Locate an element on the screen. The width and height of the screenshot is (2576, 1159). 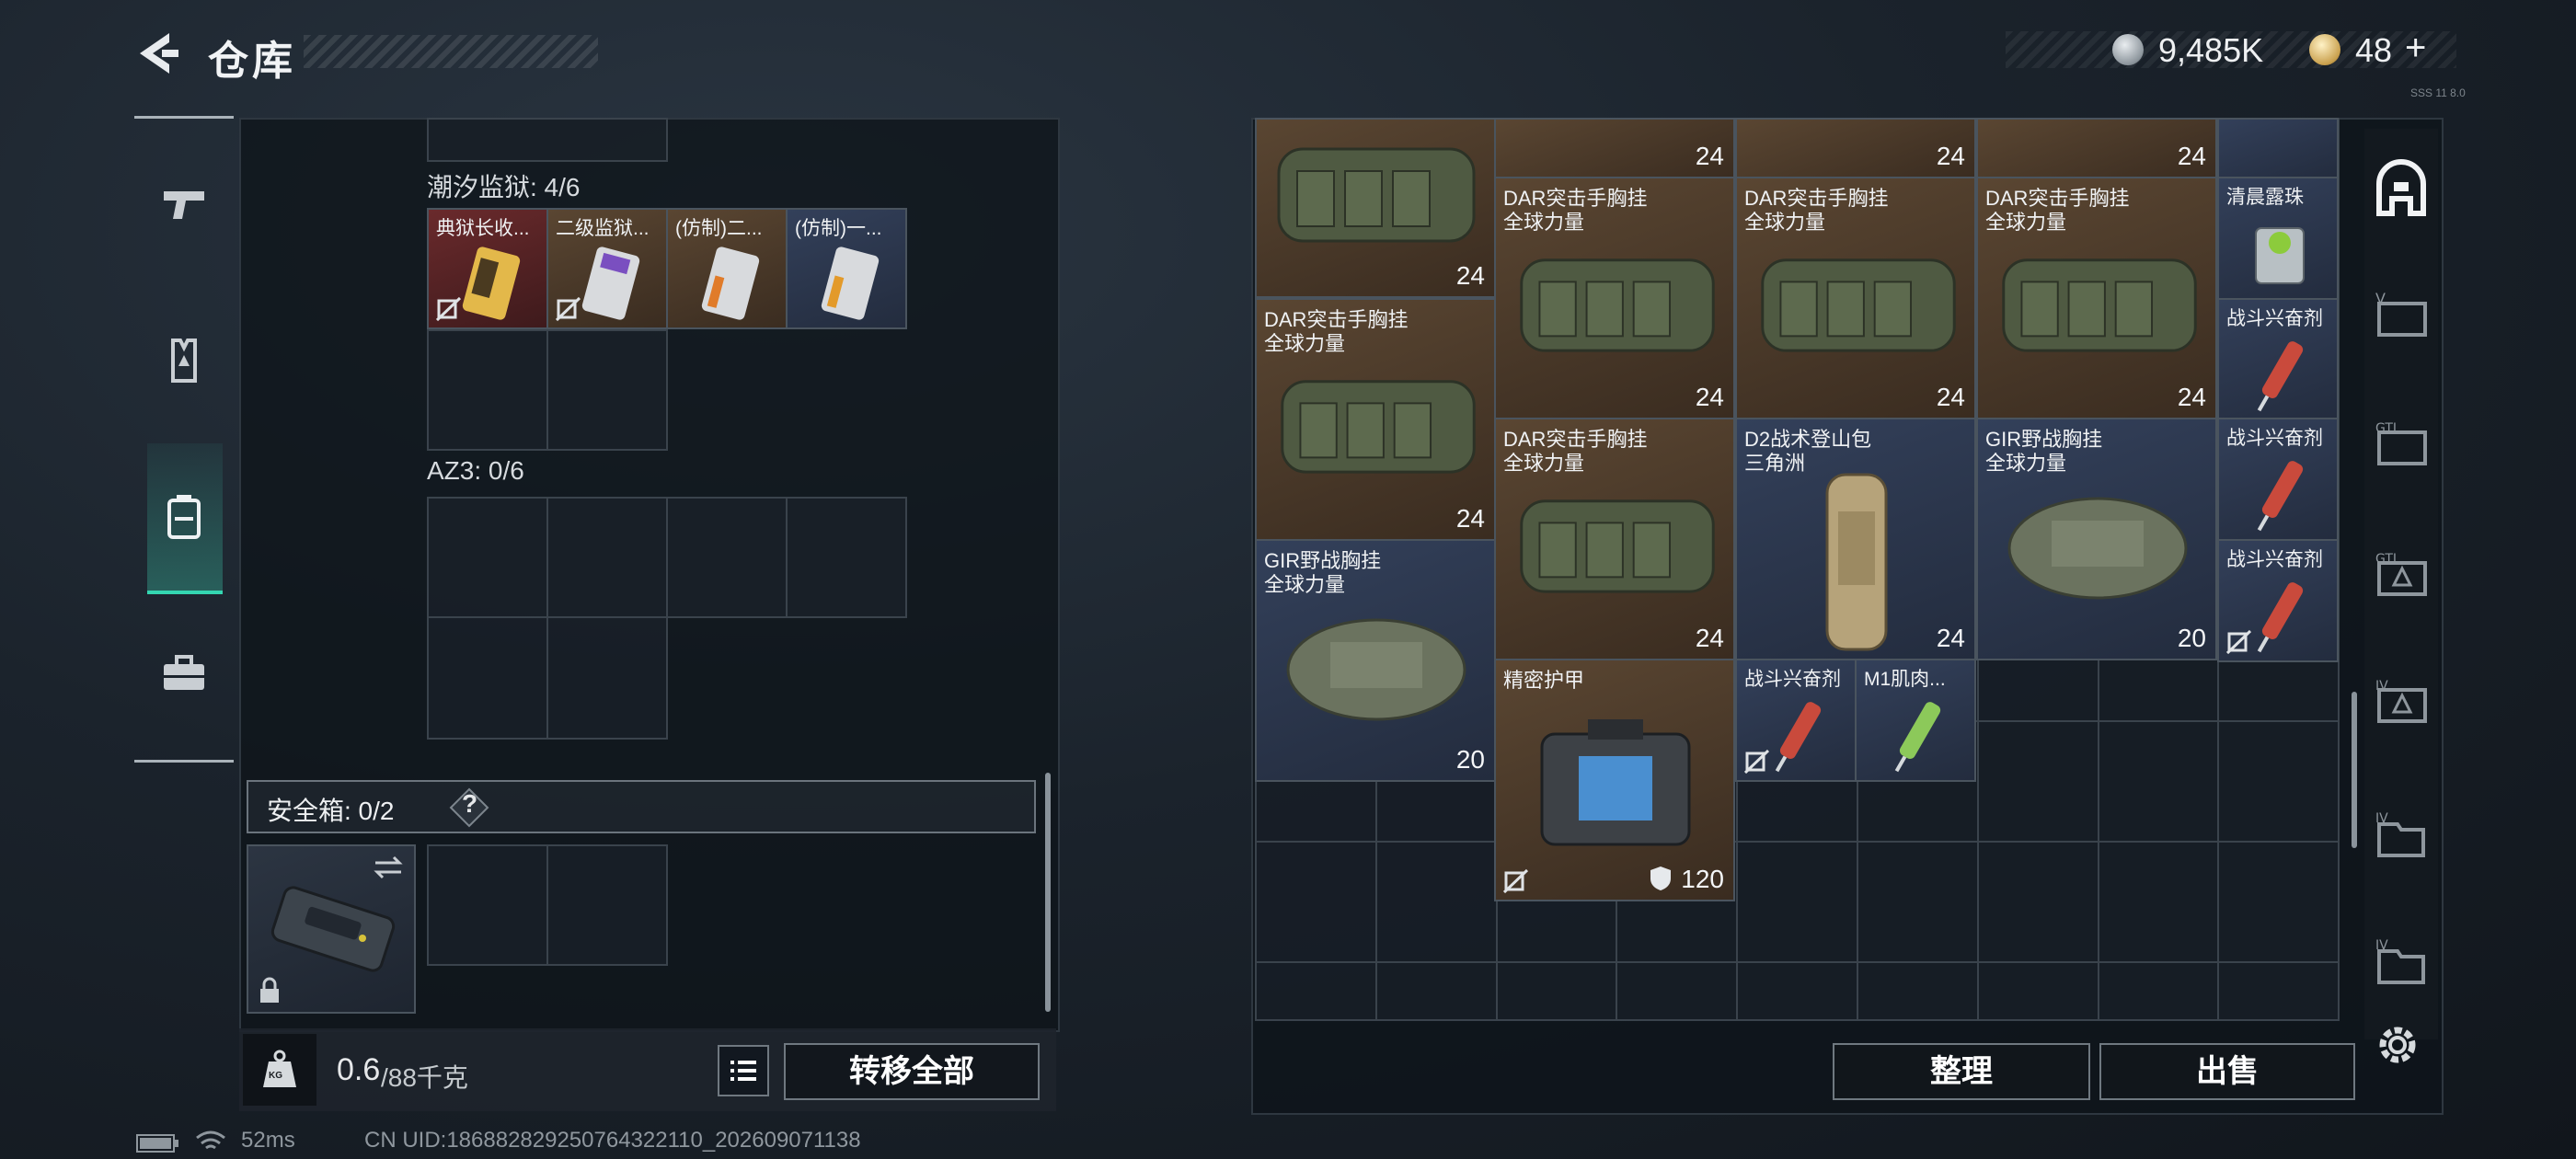
backpack-icon is located at coordinates (184, 517).